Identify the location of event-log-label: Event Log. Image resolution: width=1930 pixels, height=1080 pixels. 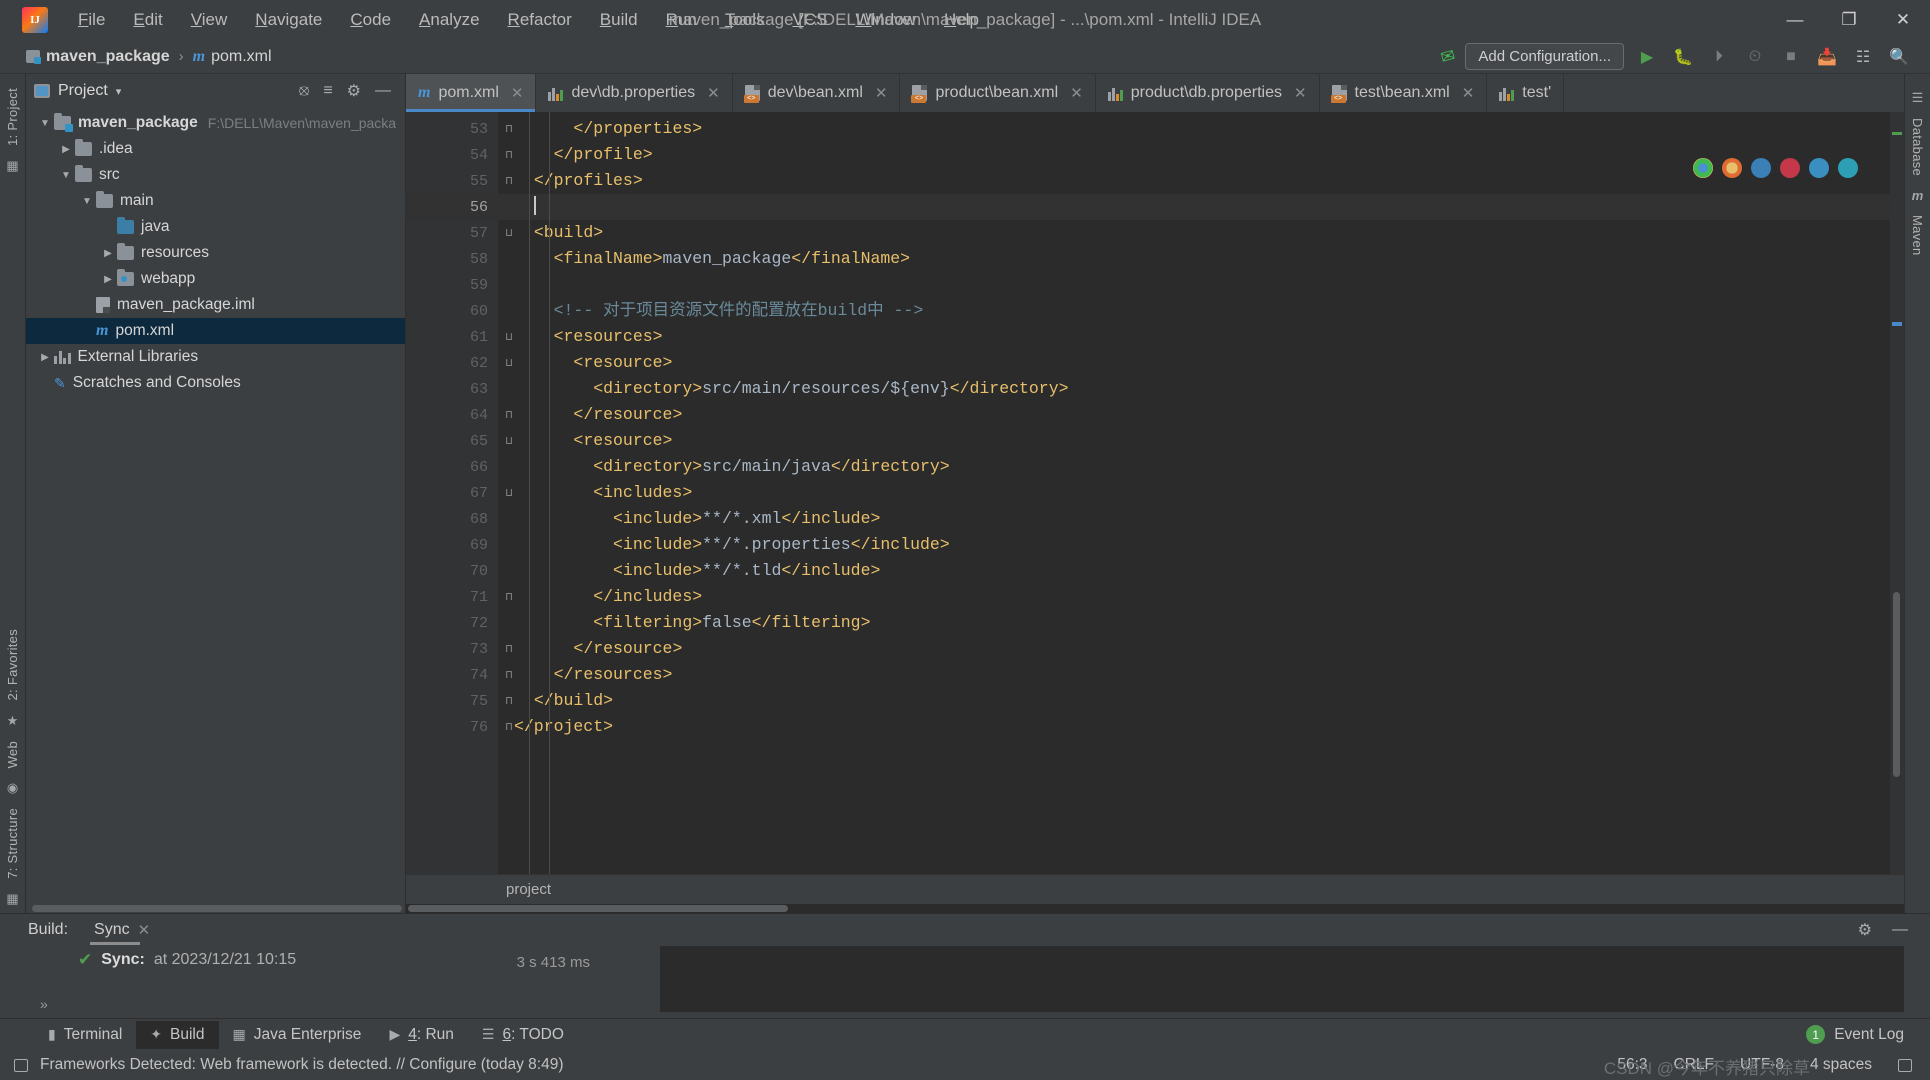
(1869, 1035).